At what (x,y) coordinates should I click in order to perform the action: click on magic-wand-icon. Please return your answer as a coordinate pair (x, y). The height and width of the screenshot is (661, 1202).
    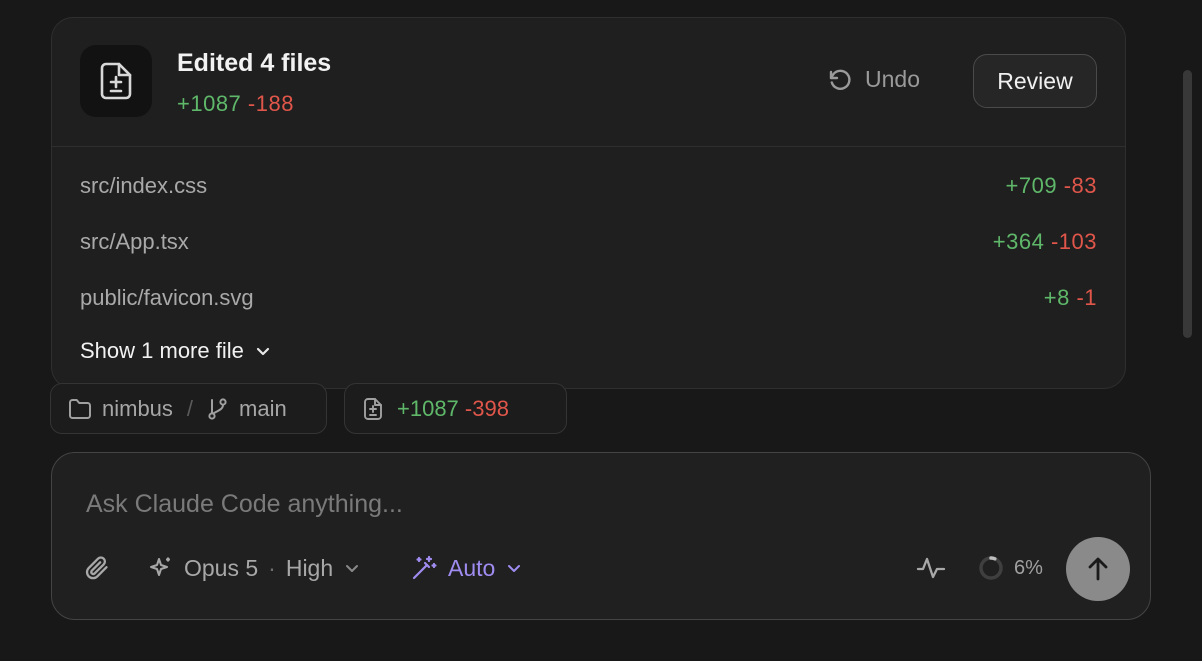
    Looking at the image, I should click on (424, 567).